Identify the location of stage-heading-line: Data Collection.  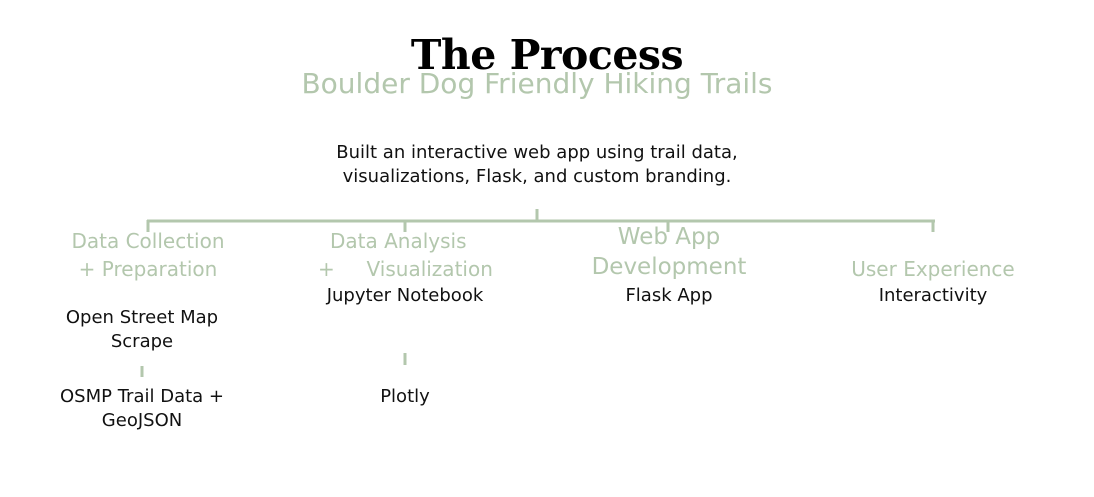
(148, 241).